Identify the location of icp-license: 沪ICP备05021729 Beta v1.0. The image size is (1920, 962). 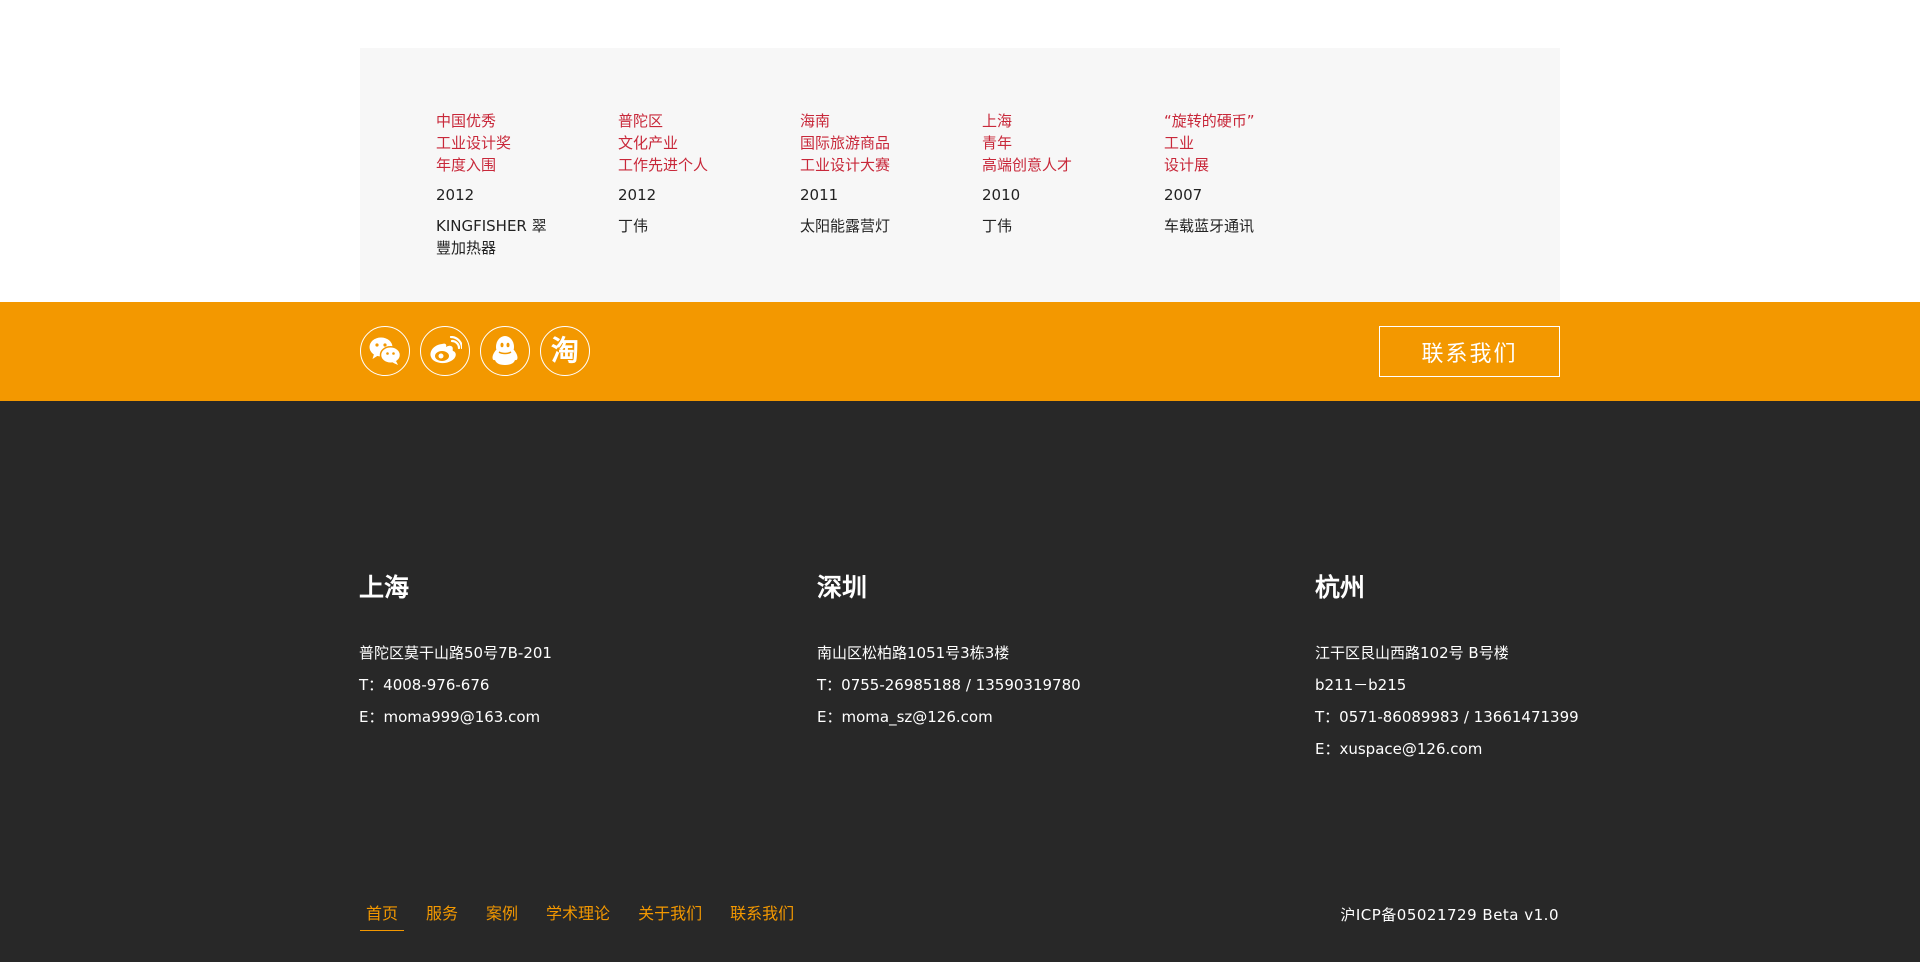
(1449, 915).